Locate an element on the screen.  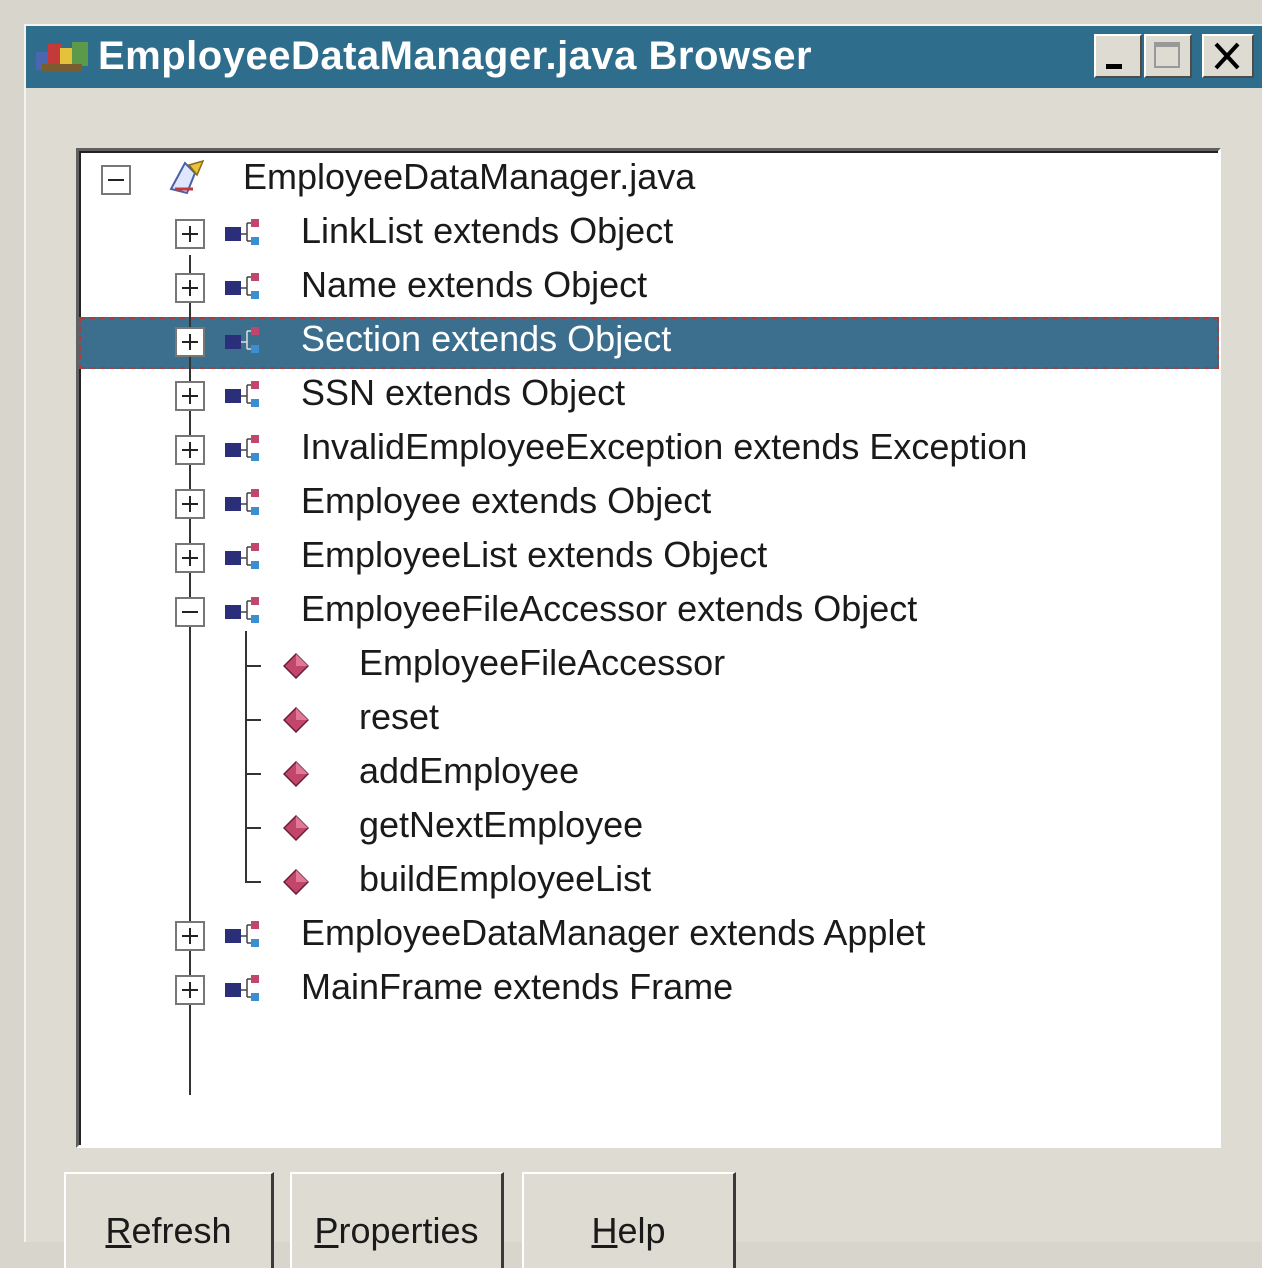
java-file-browser-icon is located at coordinates (62, 57).